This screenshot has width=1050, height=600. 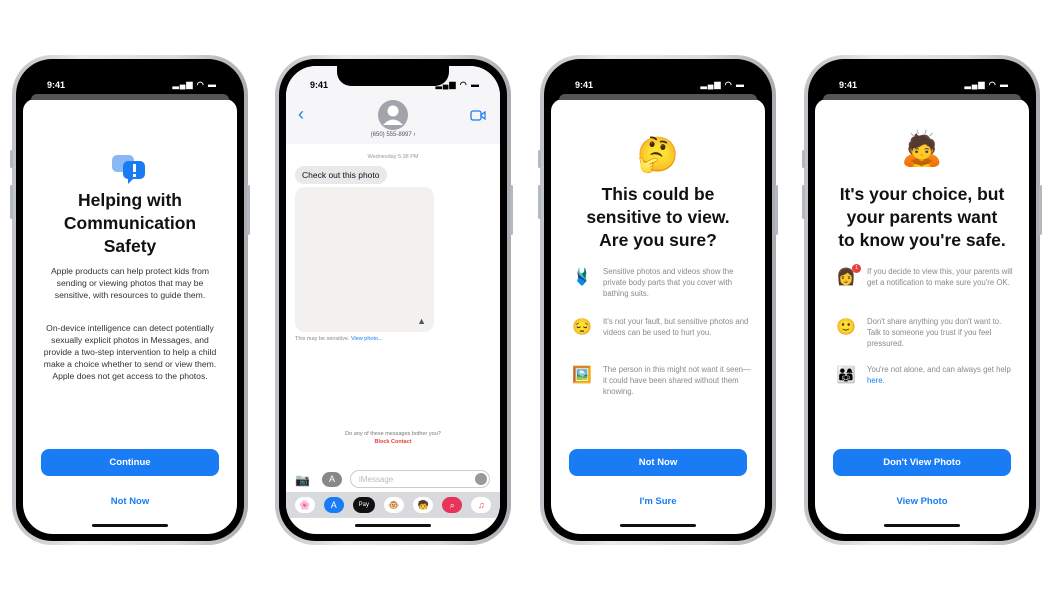 I want to click on message-input: iMessage, so click(x=420, y=479).